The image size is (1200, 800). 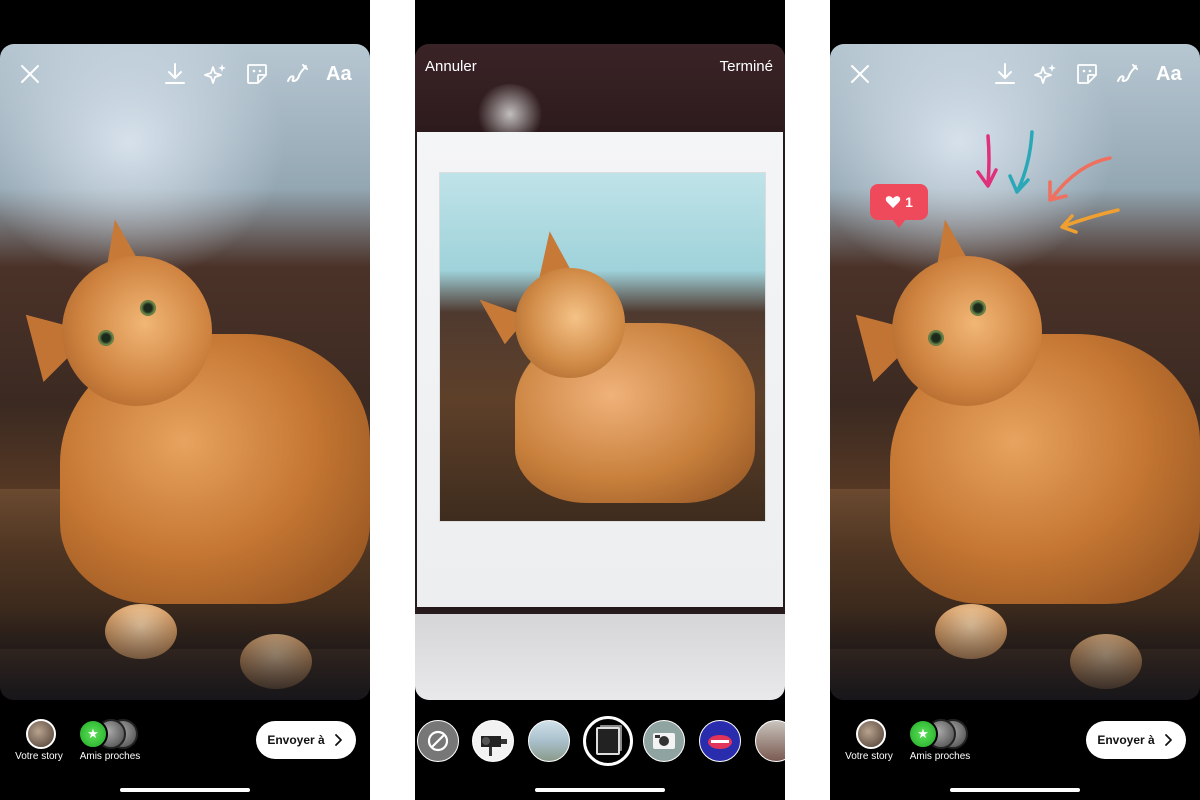 I want to click on polaroid-cat-photo, so click(x=602, y=347).